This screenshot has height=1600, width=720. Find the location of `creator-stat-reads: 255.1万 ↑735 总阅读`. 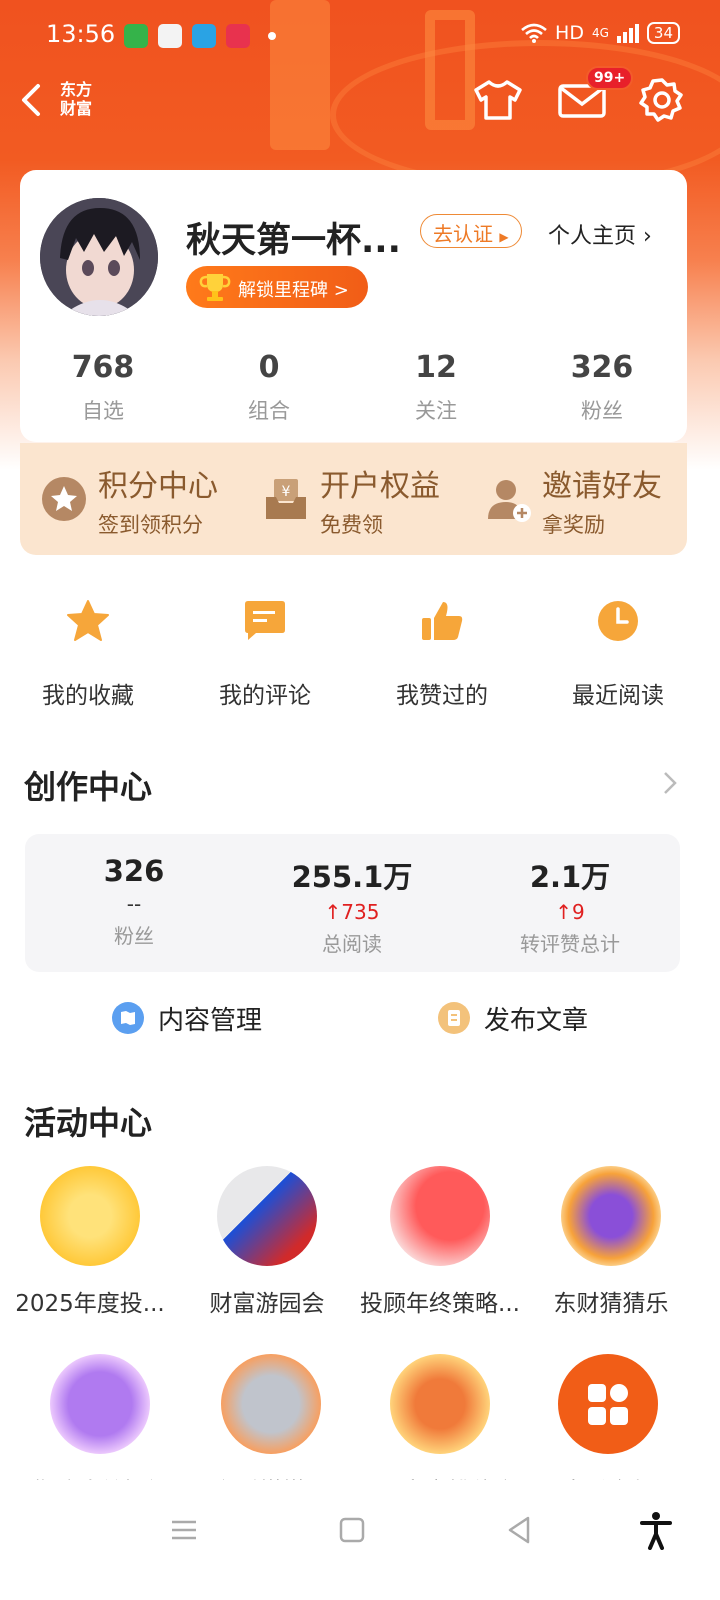

creator-stat-reads: 255.1万 ↑735 总阅读 is located at coordinates (352, 905).